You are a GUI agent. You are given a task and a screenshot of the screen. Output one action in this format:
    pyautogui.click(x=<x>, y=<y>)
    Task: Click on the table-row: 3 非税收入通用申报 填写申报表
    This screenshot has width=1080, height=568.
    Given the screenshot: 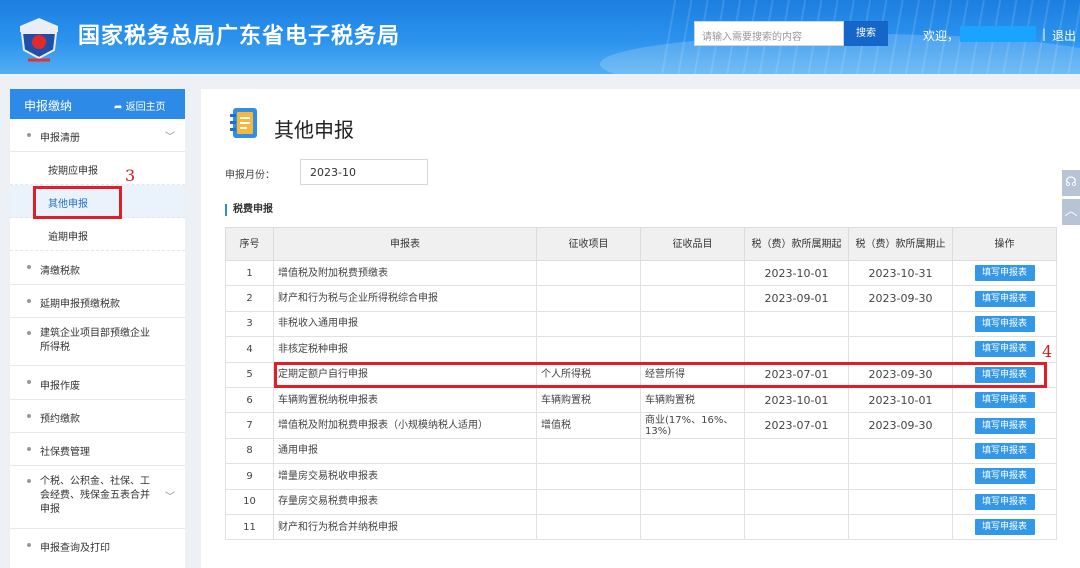 What is the action you would take?
    pyautogui.click(x=641, y=324)
    